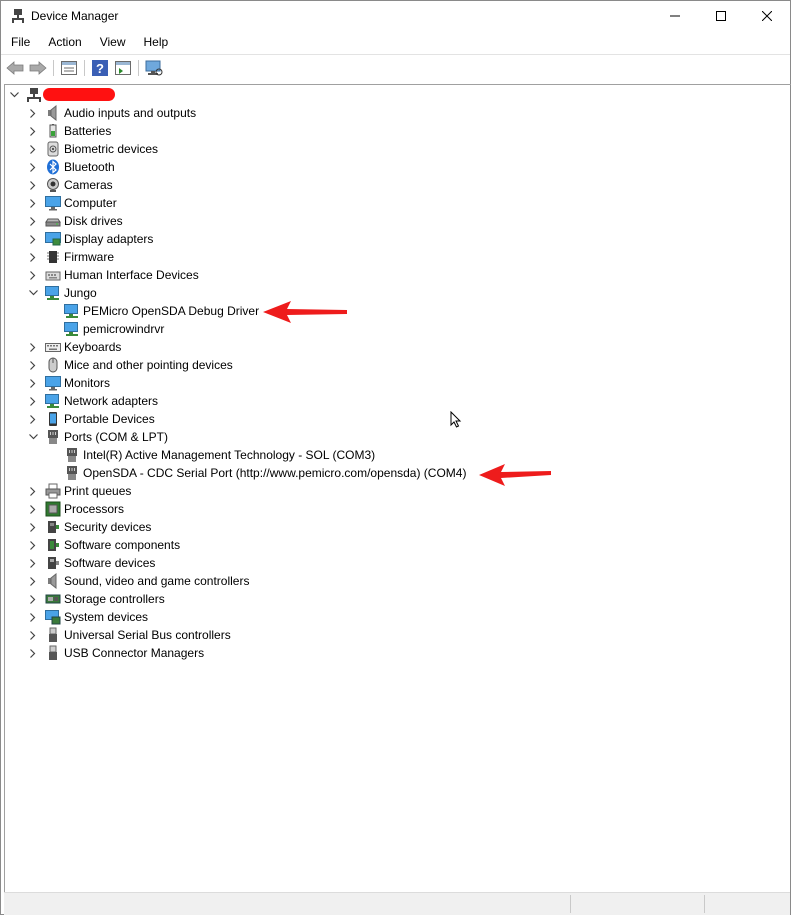 The image size is (791, 915). Describe the element at coordinates (53, 347) in the screenshot. I see `keyboard-icon` at that location.